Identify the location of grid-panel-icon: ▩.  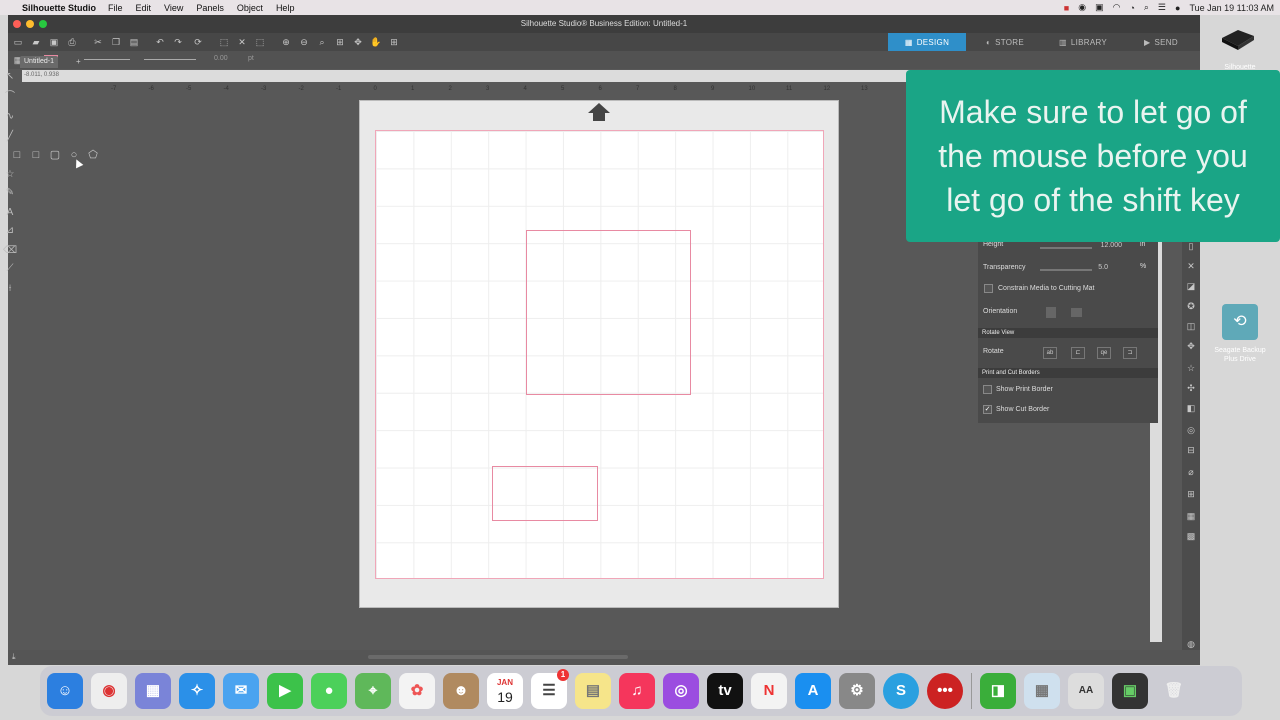
(1191, 536).